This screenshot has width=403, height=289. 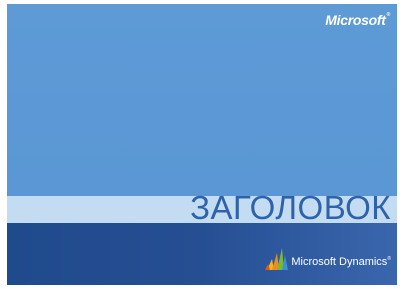 What do you see at coordinates (290, 207) in the screenshot?
I see `slide-title: ЗАГОЛОВОК` at bounding box center [290, 207].